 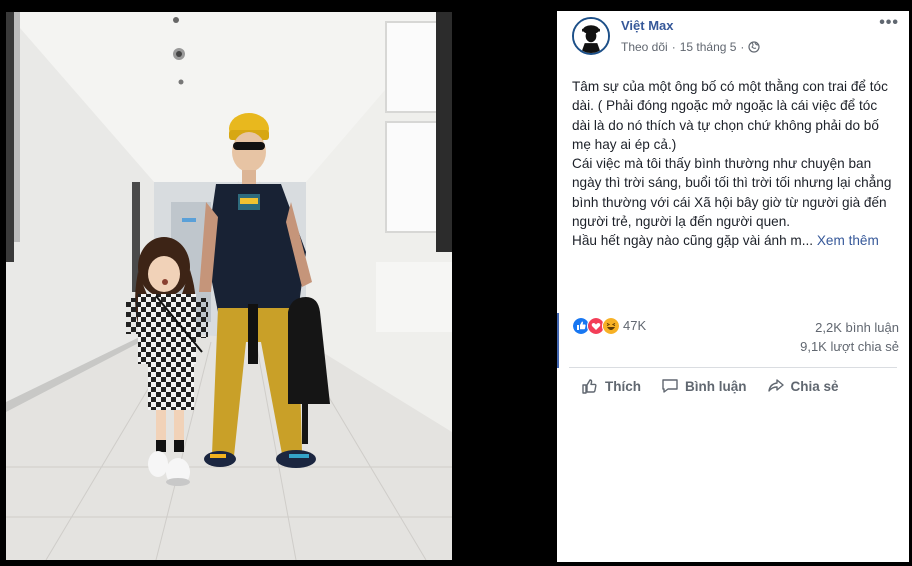 What do you see at coordinates (558, 340) in the screenshot?
I see `active-edge` at bounding box center [558, 340].